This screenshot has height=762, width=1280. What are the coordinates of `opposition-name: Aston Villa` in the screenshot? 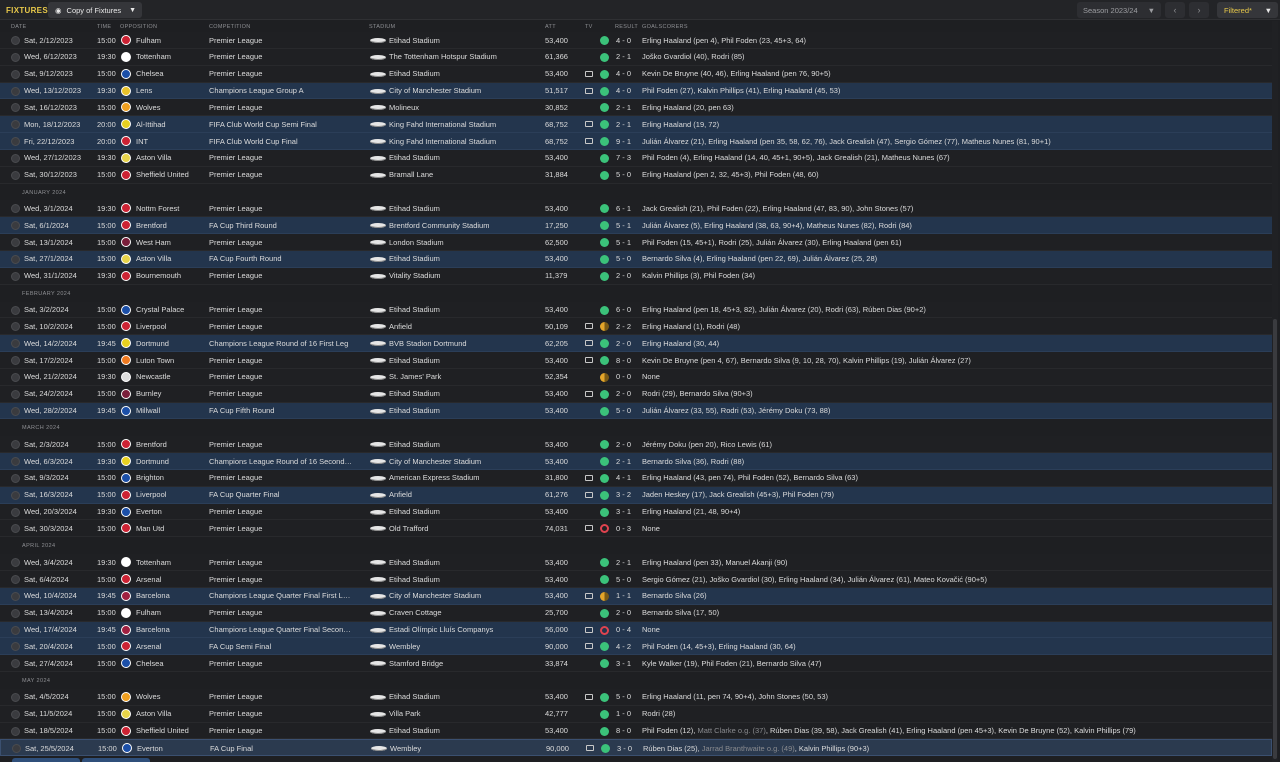 It's located at (172, 713).